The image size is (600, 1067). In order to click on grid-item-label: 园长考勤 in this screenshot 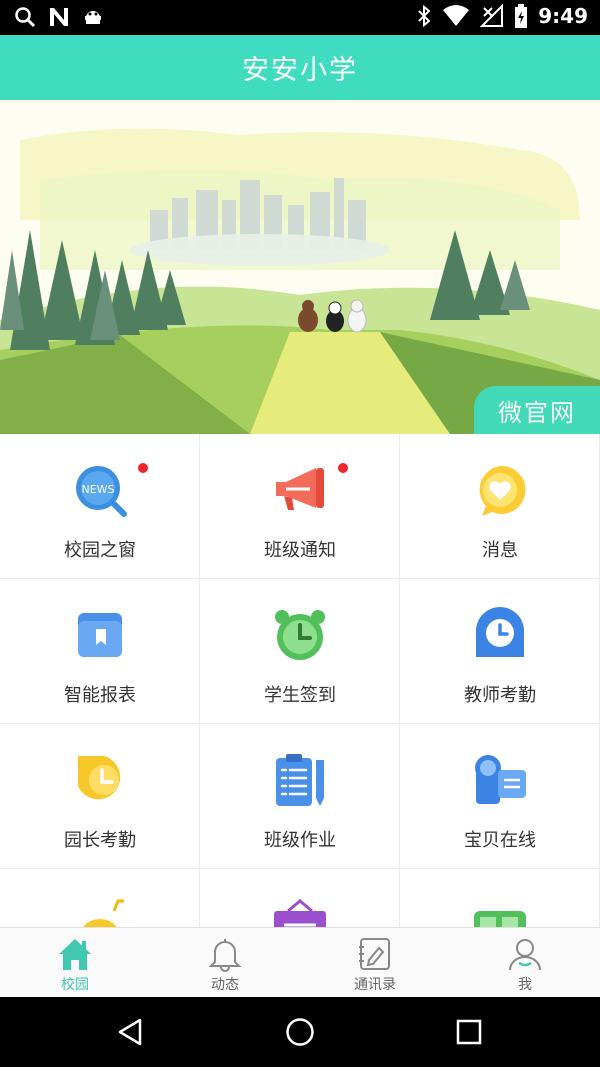, I will do `click(100, 840)`.